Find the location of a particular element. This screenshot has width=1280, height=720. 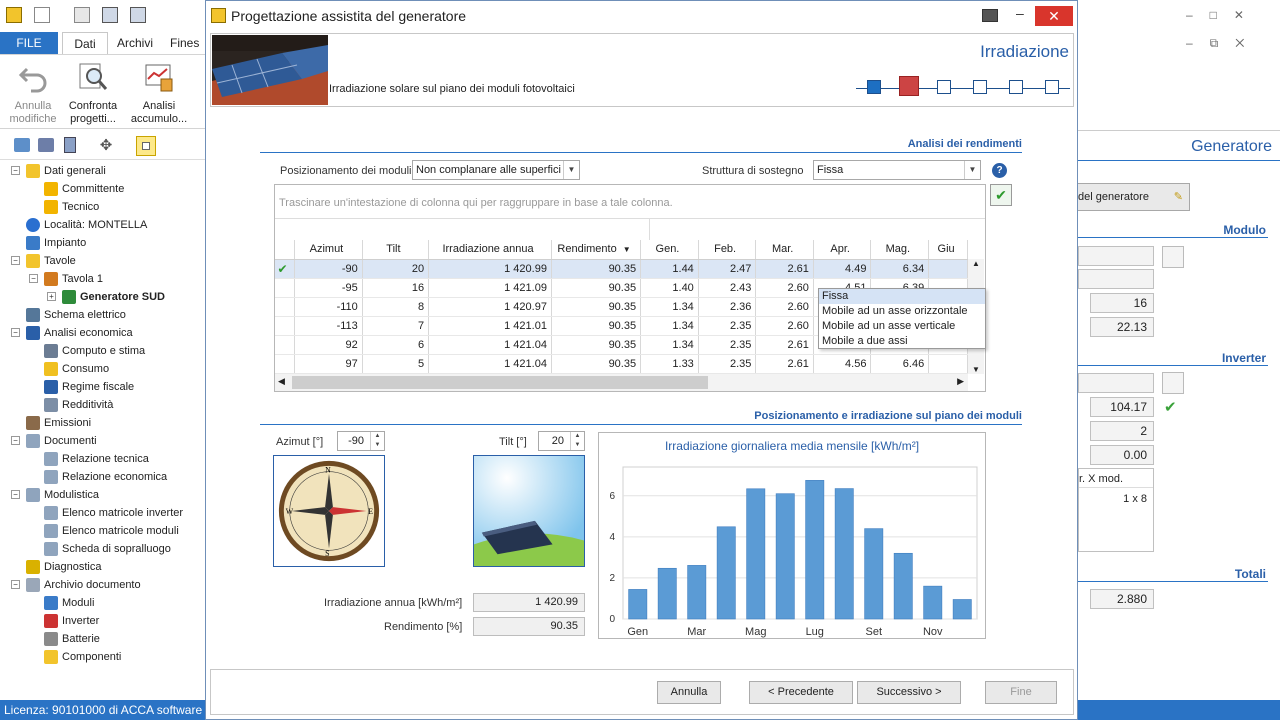

option-fissa: Fissa is located at coordinates (902, 296).